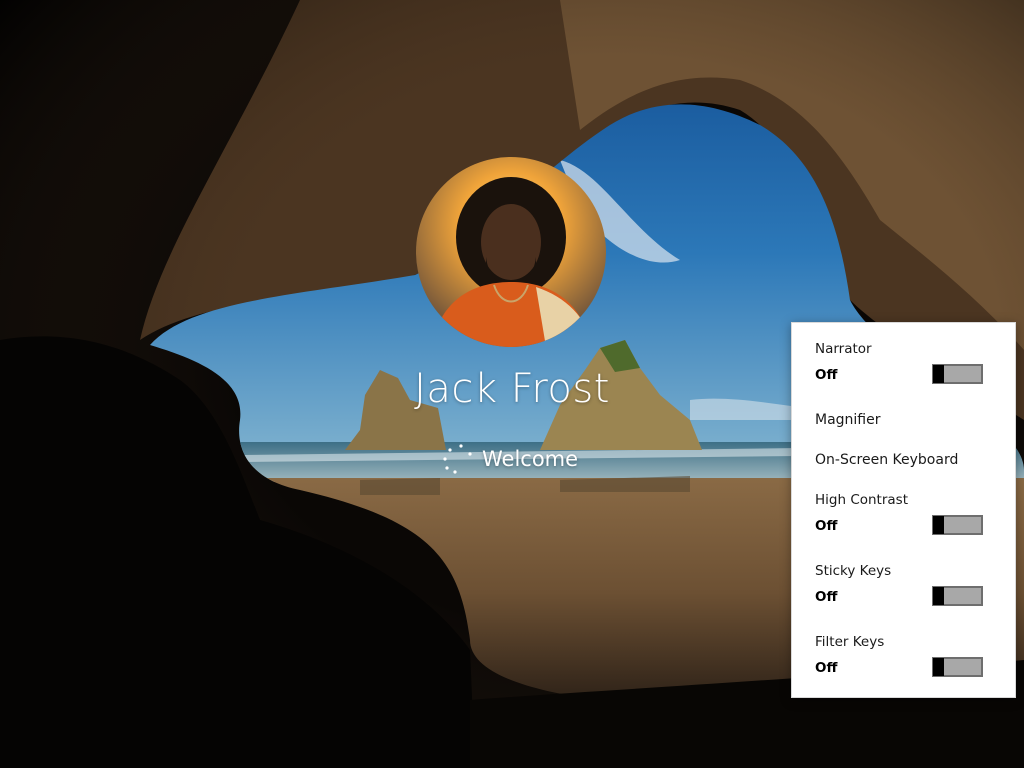 The width and height of the screenshot is (1024, 768). I want to click on sign-in-status: Welcome, so click(526, 459).